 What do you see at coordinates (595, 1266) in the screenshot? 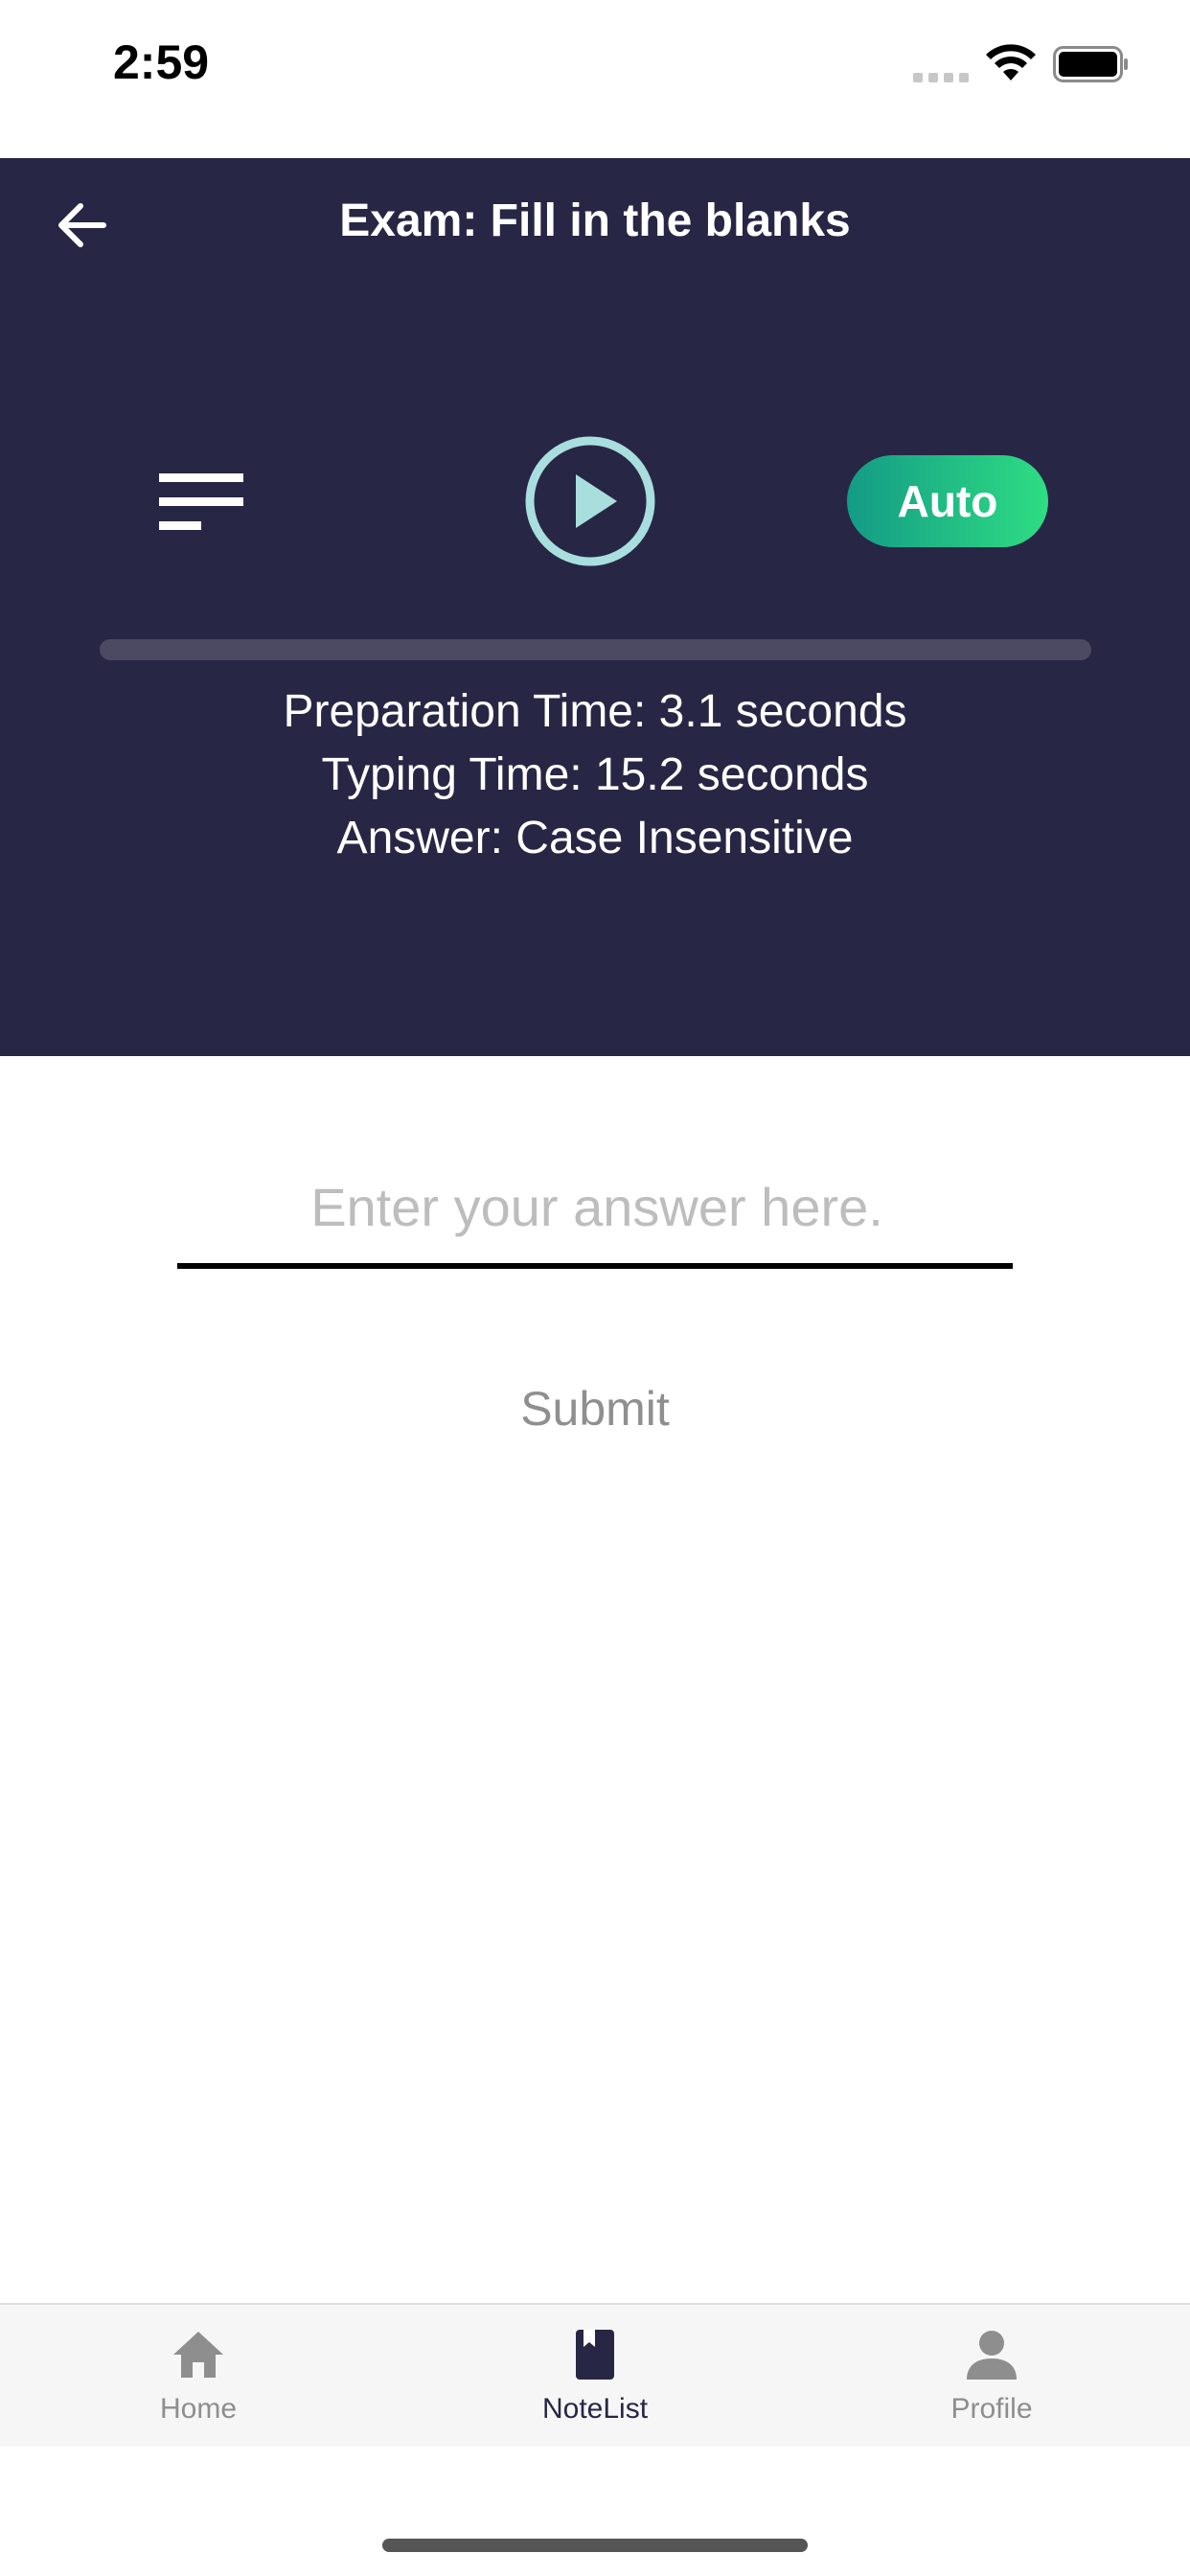
I see `answer-underline` at bounding box center [595, 1266].